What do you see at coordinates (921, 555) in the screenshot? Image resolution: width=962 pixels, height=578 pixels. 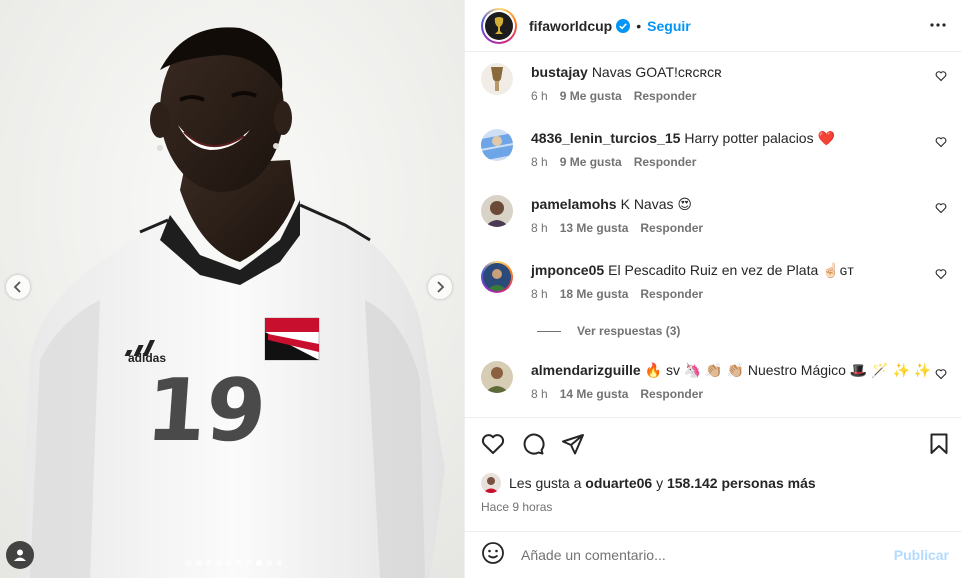 I see `publish-button: Publicar` at bounding box center [921, 555].